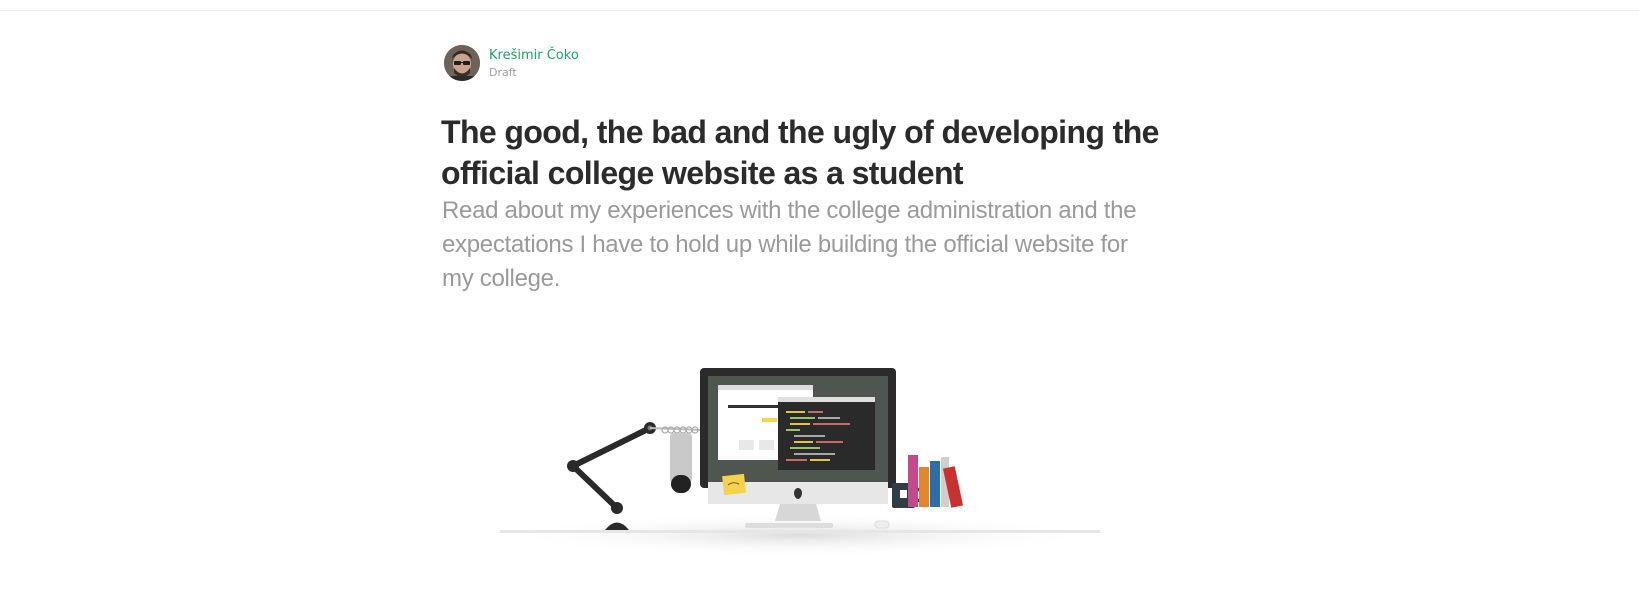  Describe the element at coordinates (789, 525) in the screenshot. I see `keyboard-icon` at that location.